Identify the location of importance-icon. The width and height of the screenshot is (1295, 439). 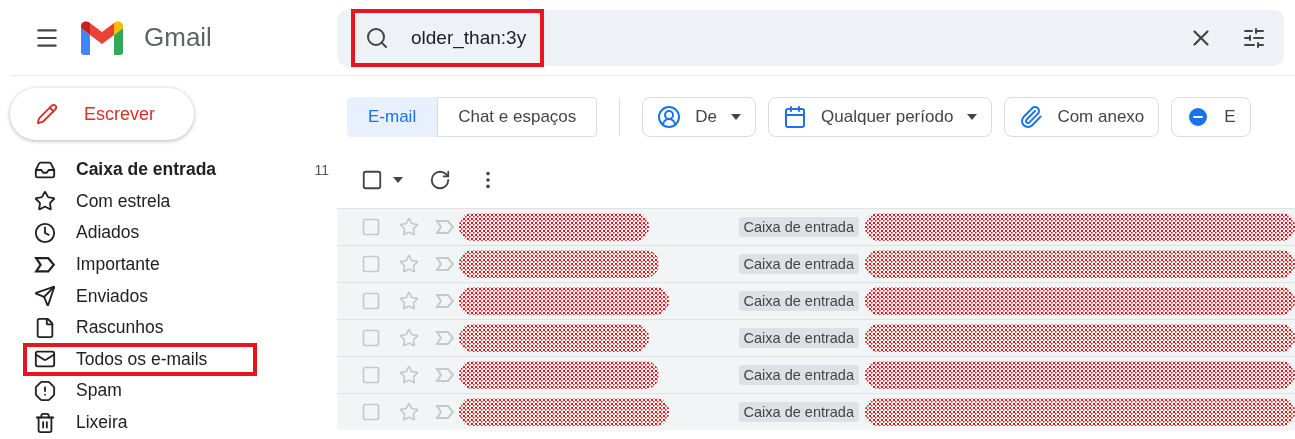
(45, 264).